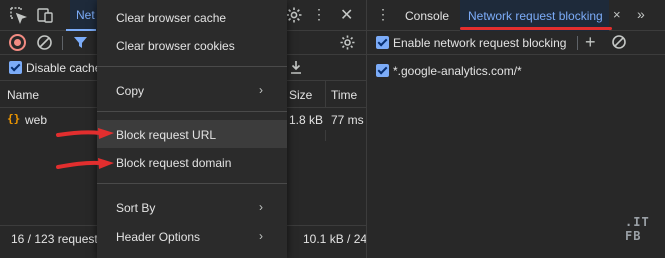 The height and width of the screenshot is (258, 665). I want to click on blocking-toolbar: Enable network request blocking +, so click(516, 43).